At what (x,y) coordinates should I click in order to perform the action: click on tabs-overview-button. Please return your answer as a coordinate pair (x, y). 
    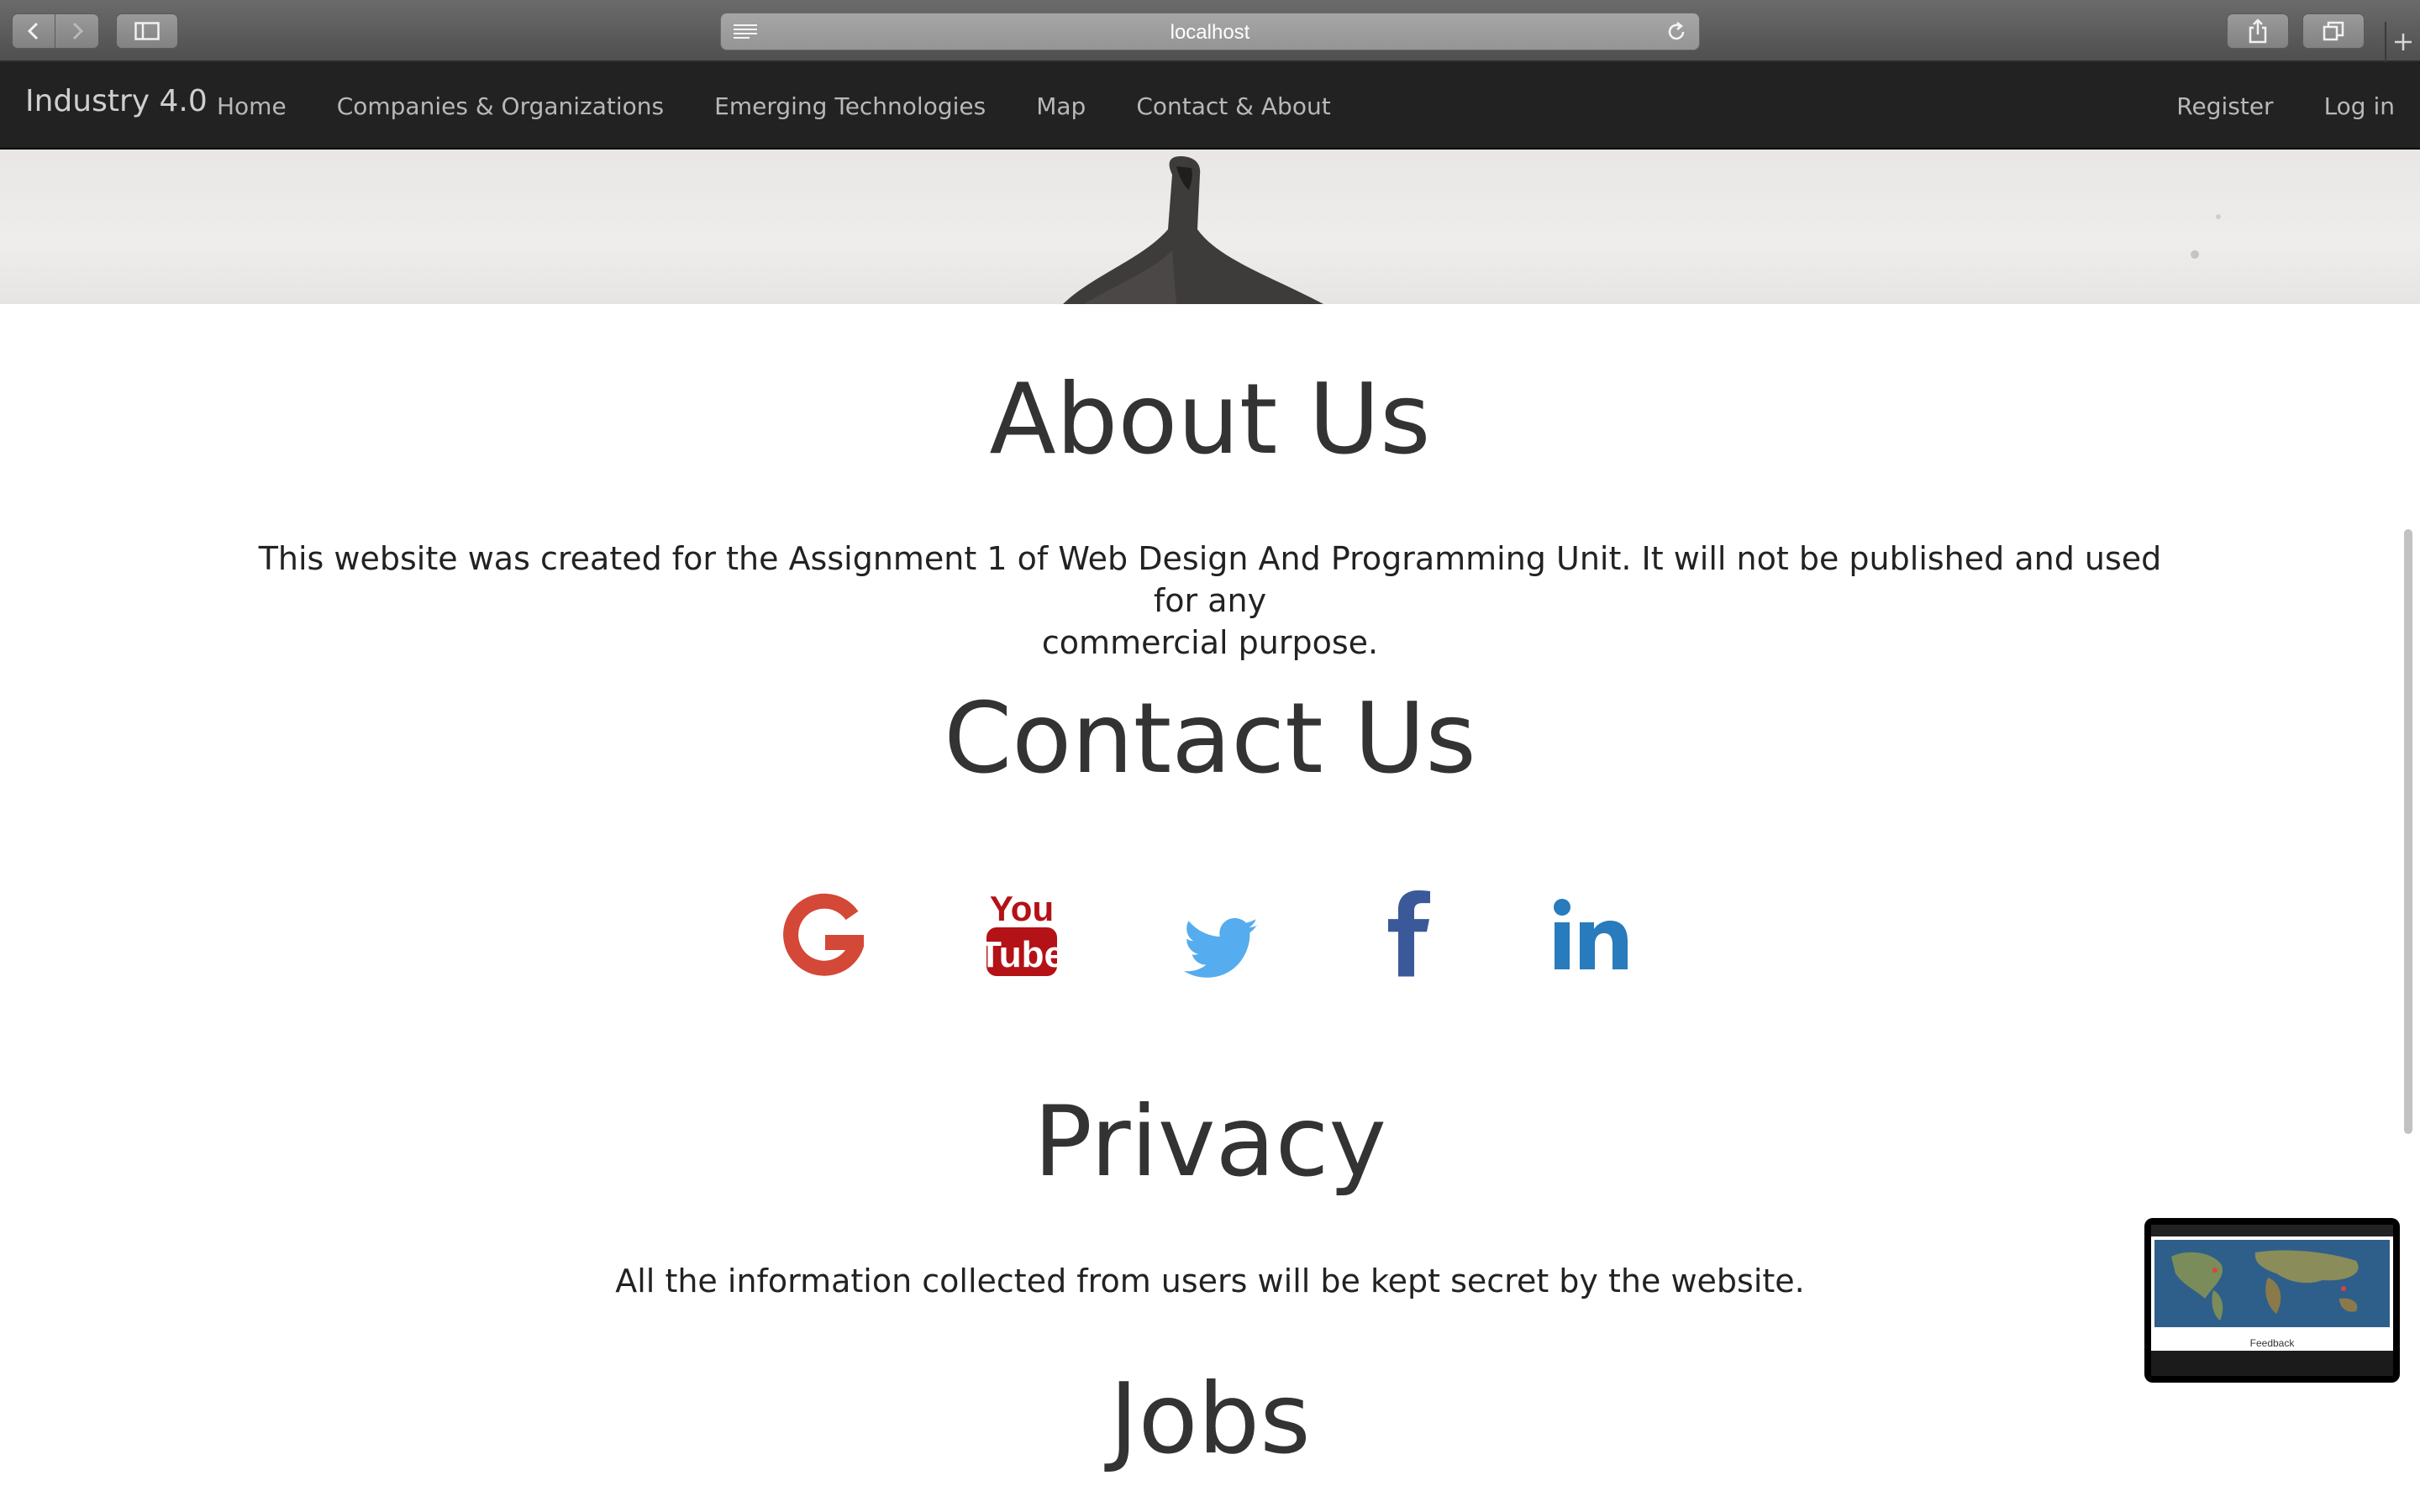
    Looking at the image, I should click on (2333, 31).